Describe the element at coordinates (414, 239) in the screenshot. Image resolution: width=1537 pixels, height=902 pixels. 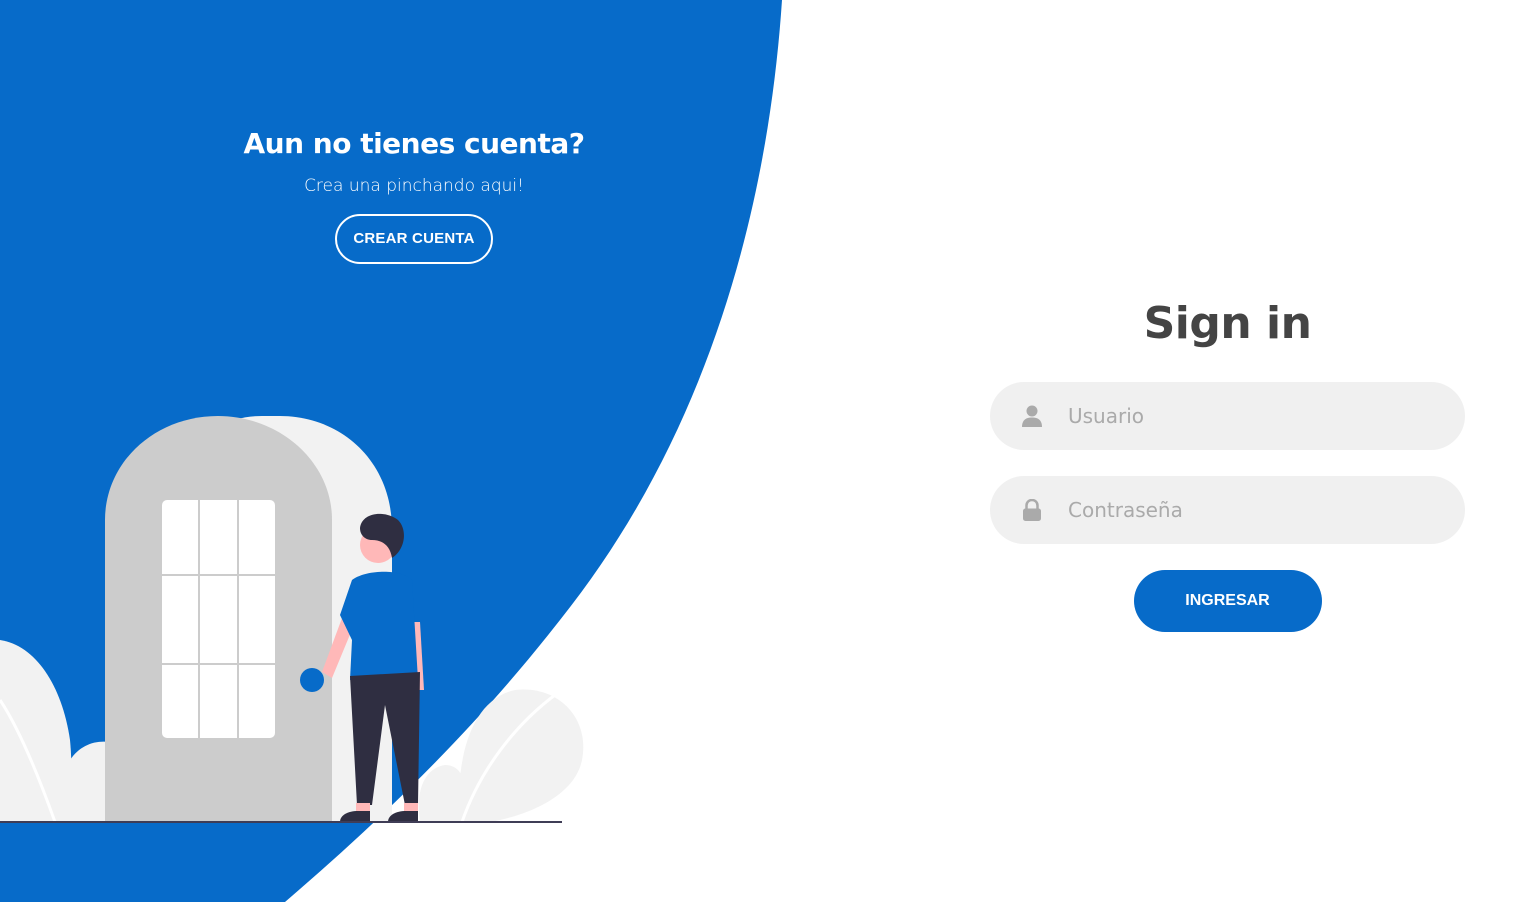
I see `create-account-button: CREAR CUENTA` at that location.